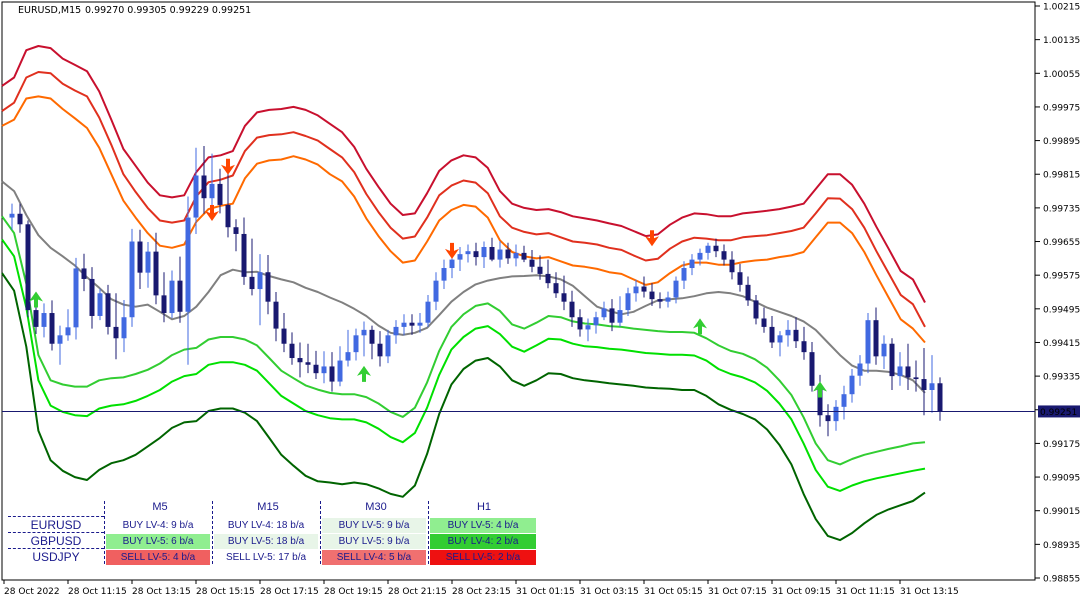 This screenshot has height=602, width=1083. What do you see at coordinates (484, 507) in the screenshot?
I see `tf-header-h1: H1` at bounding box center [484, 507].